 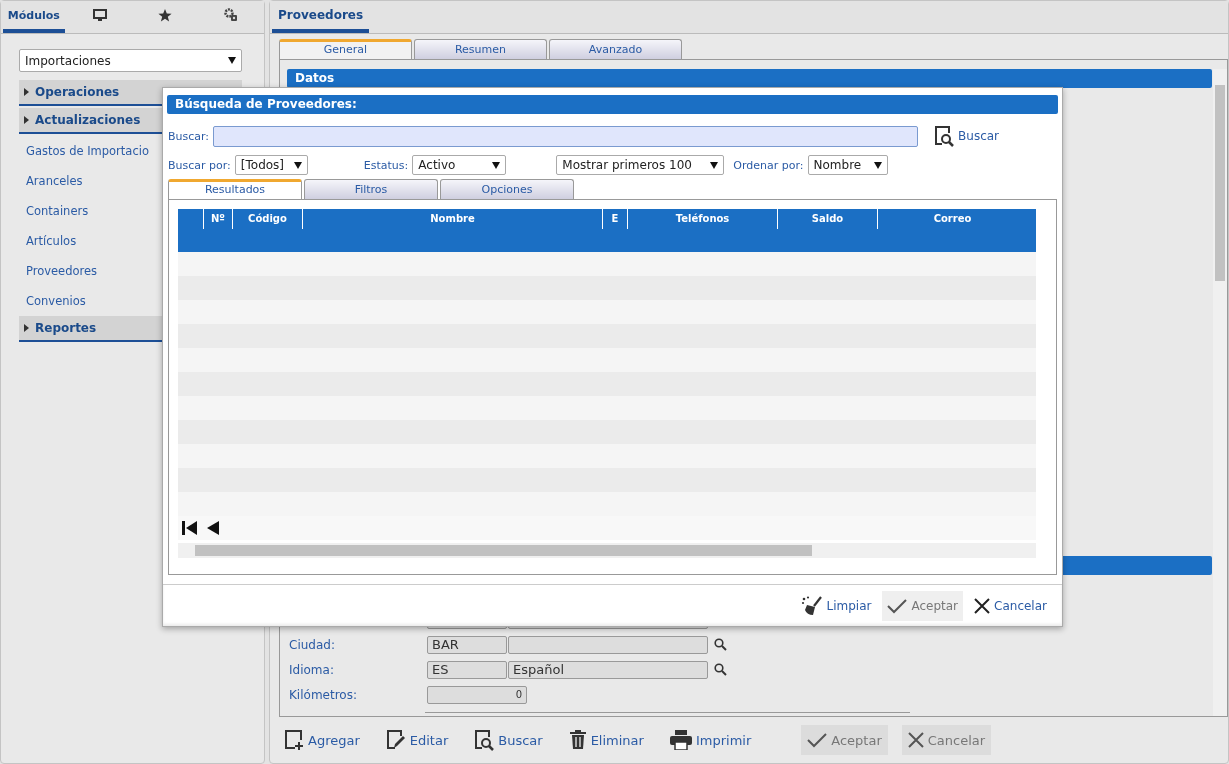 I want to click on filter-label: Ordenar por:, so click(x=768, y=165).